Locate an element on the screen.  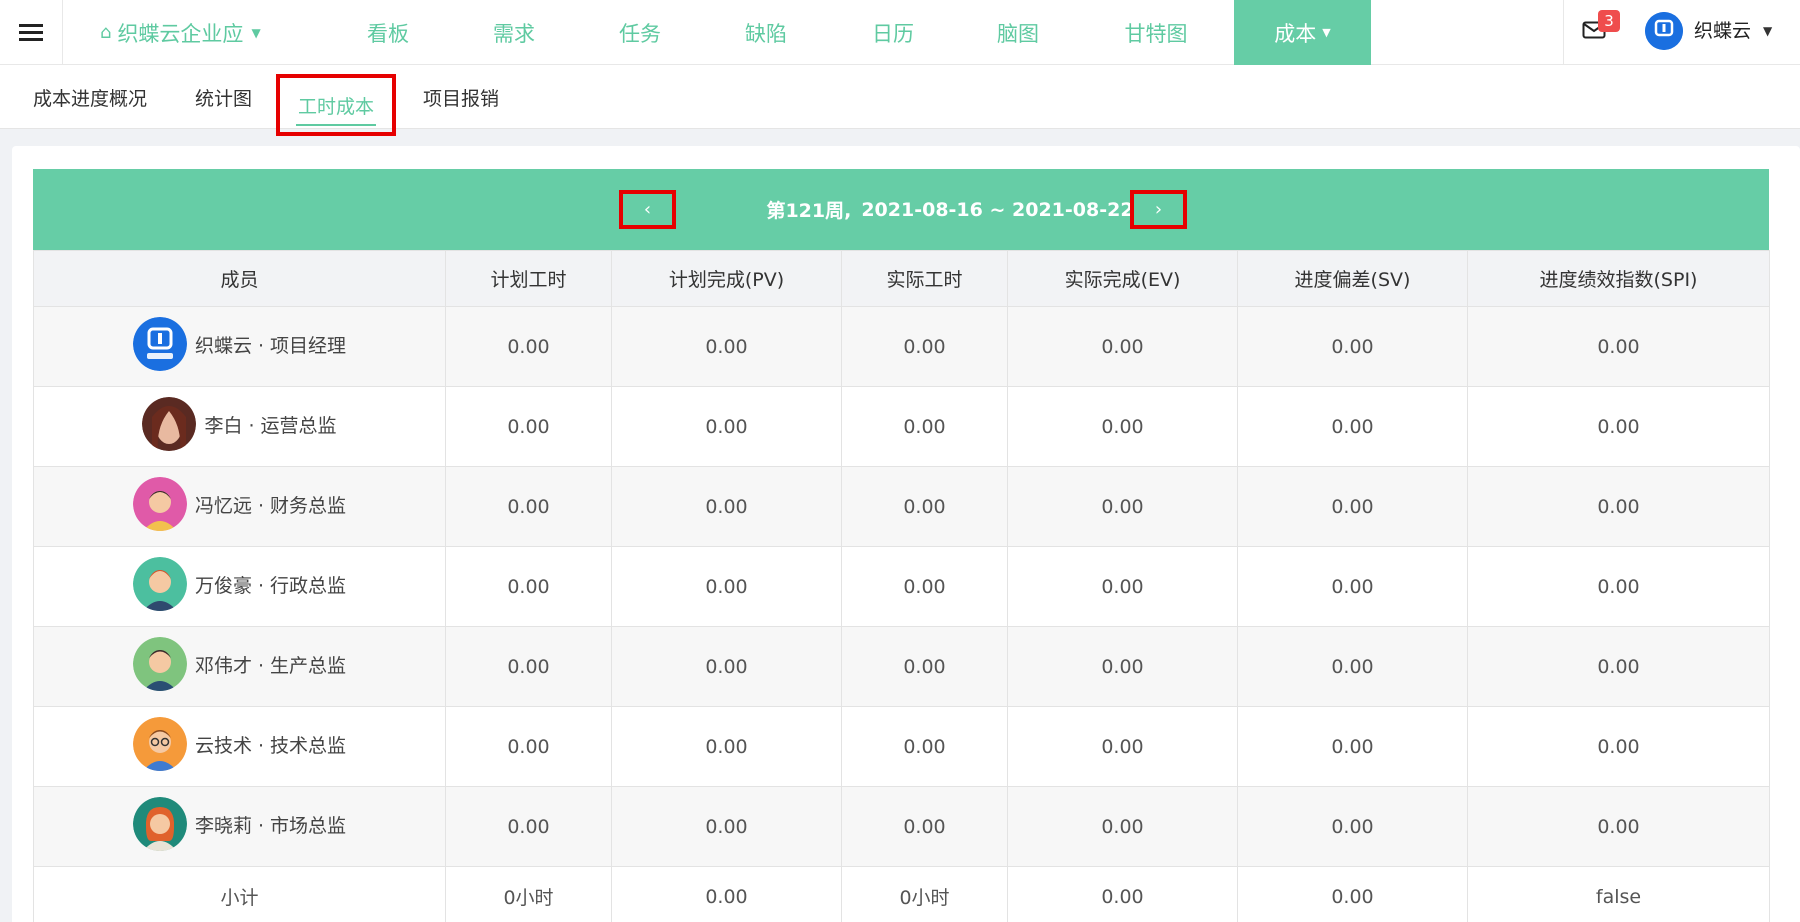
next-week-button: › is located at coordinates (1158, 209).